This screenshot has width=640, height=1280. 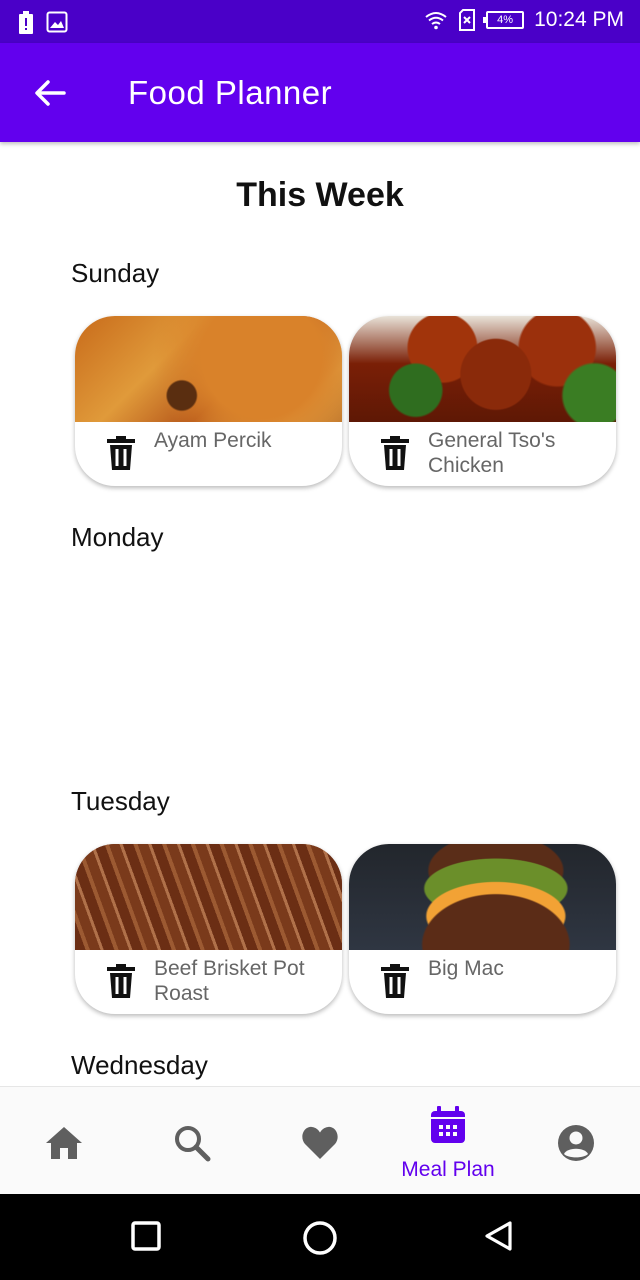 I want to click on battery-percent: 4%, so click(x=505, y=20).